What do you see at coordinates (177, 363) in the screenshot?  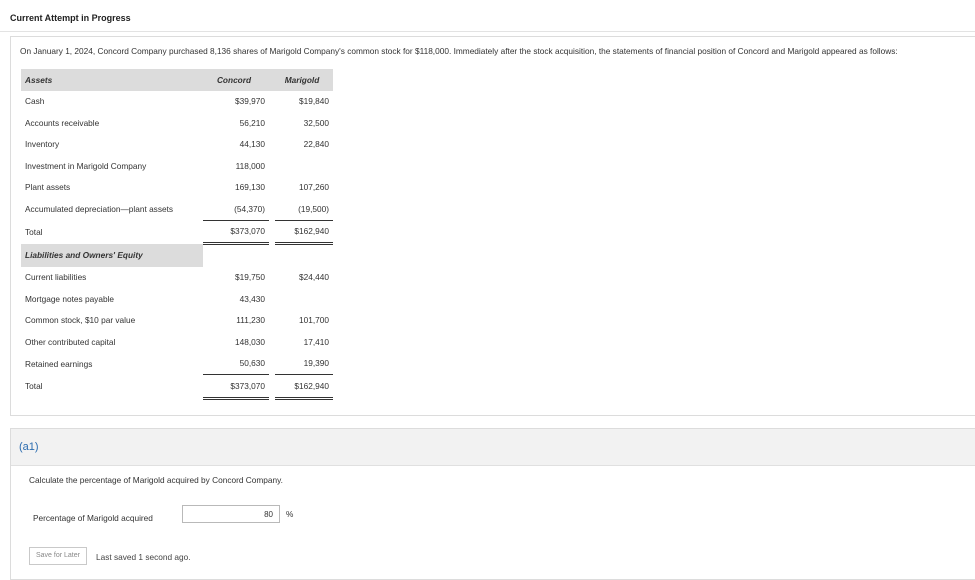 I see `table-row: Retained earnings 50,630 19,390` at bounding box center [177, 363].